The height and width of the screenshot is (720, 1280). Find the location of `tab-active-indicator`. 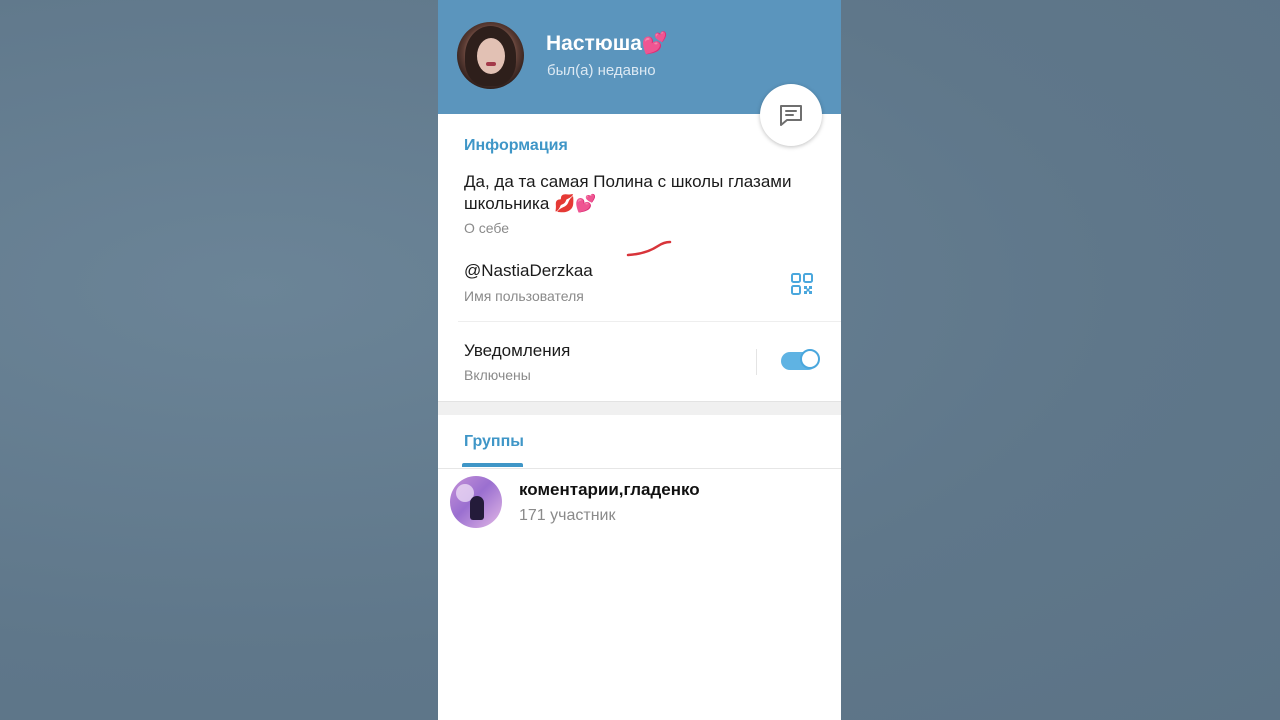

tab-active-indicator is located at coordinates (492, 465).